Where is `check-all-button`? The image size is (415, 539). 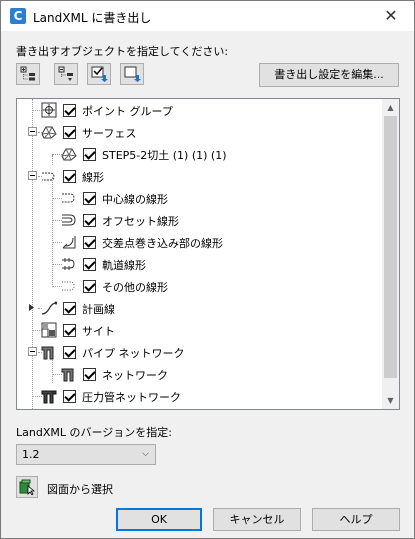
check-all-button is located at coordinates (99, 74).